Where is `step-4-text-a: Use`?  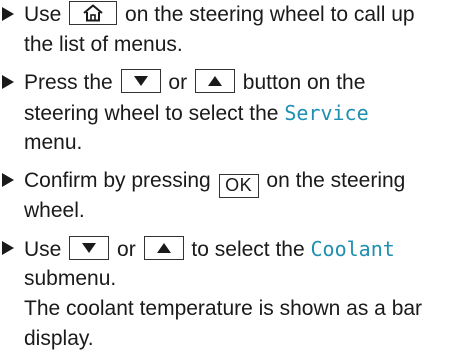
step-4-text-a: Use is located at coordinates (43, 249).